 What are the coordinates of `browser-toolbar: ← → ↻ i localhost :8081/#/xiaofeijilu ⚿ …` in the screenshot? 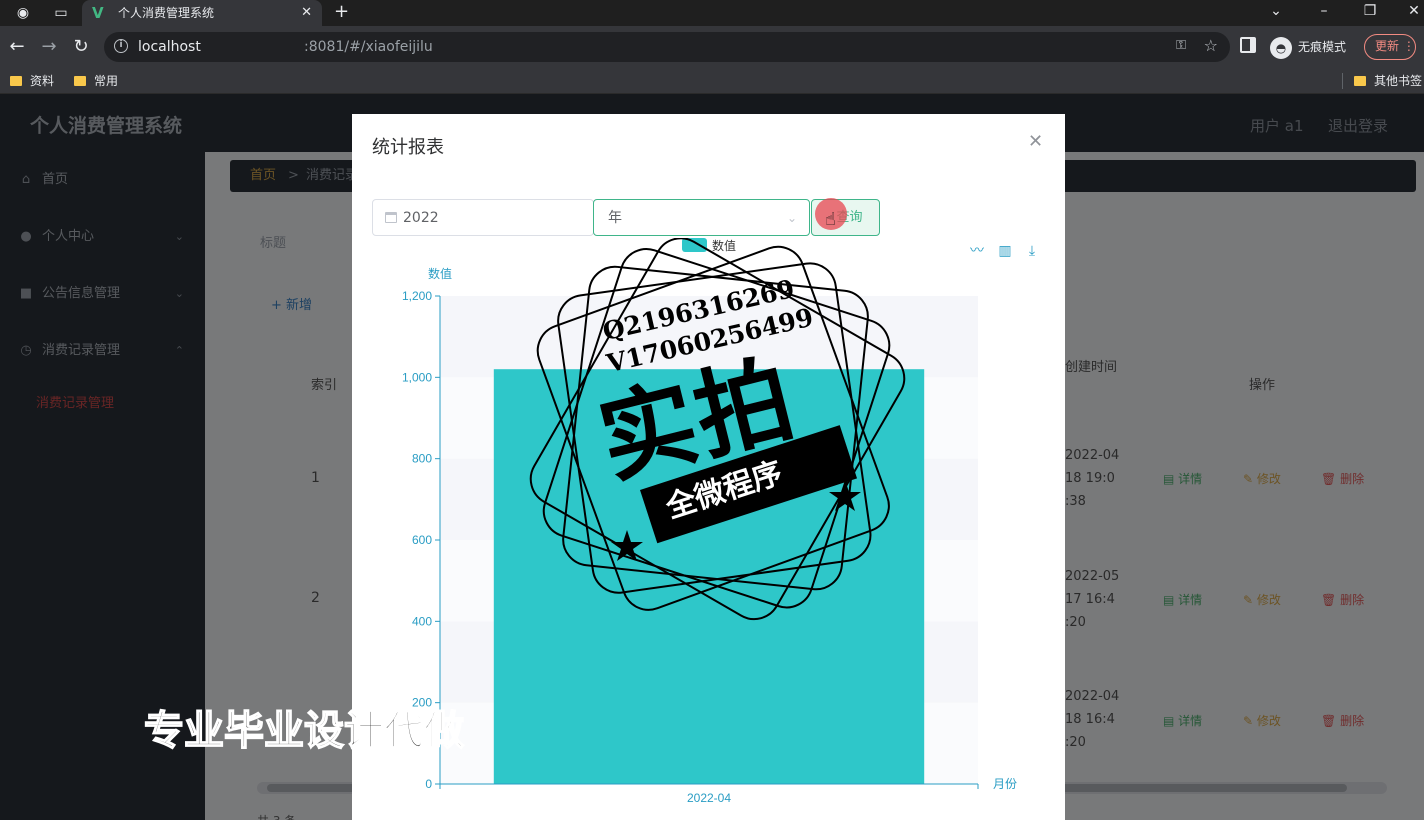 It's located at (712, 47).